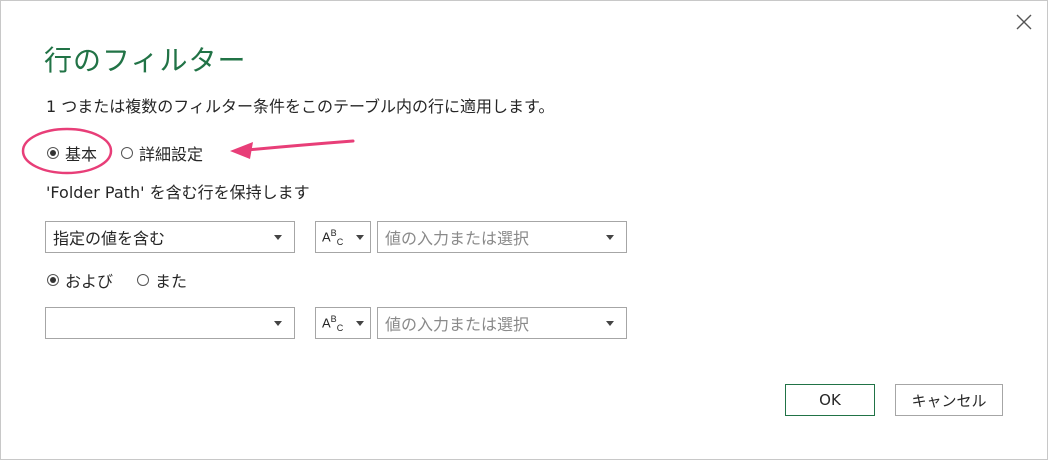 The height and width of the screenshot is (460, 1048). Describe the element at coordinates (53, 280) in the screenshot. I see `and-radio-circle` at that location.